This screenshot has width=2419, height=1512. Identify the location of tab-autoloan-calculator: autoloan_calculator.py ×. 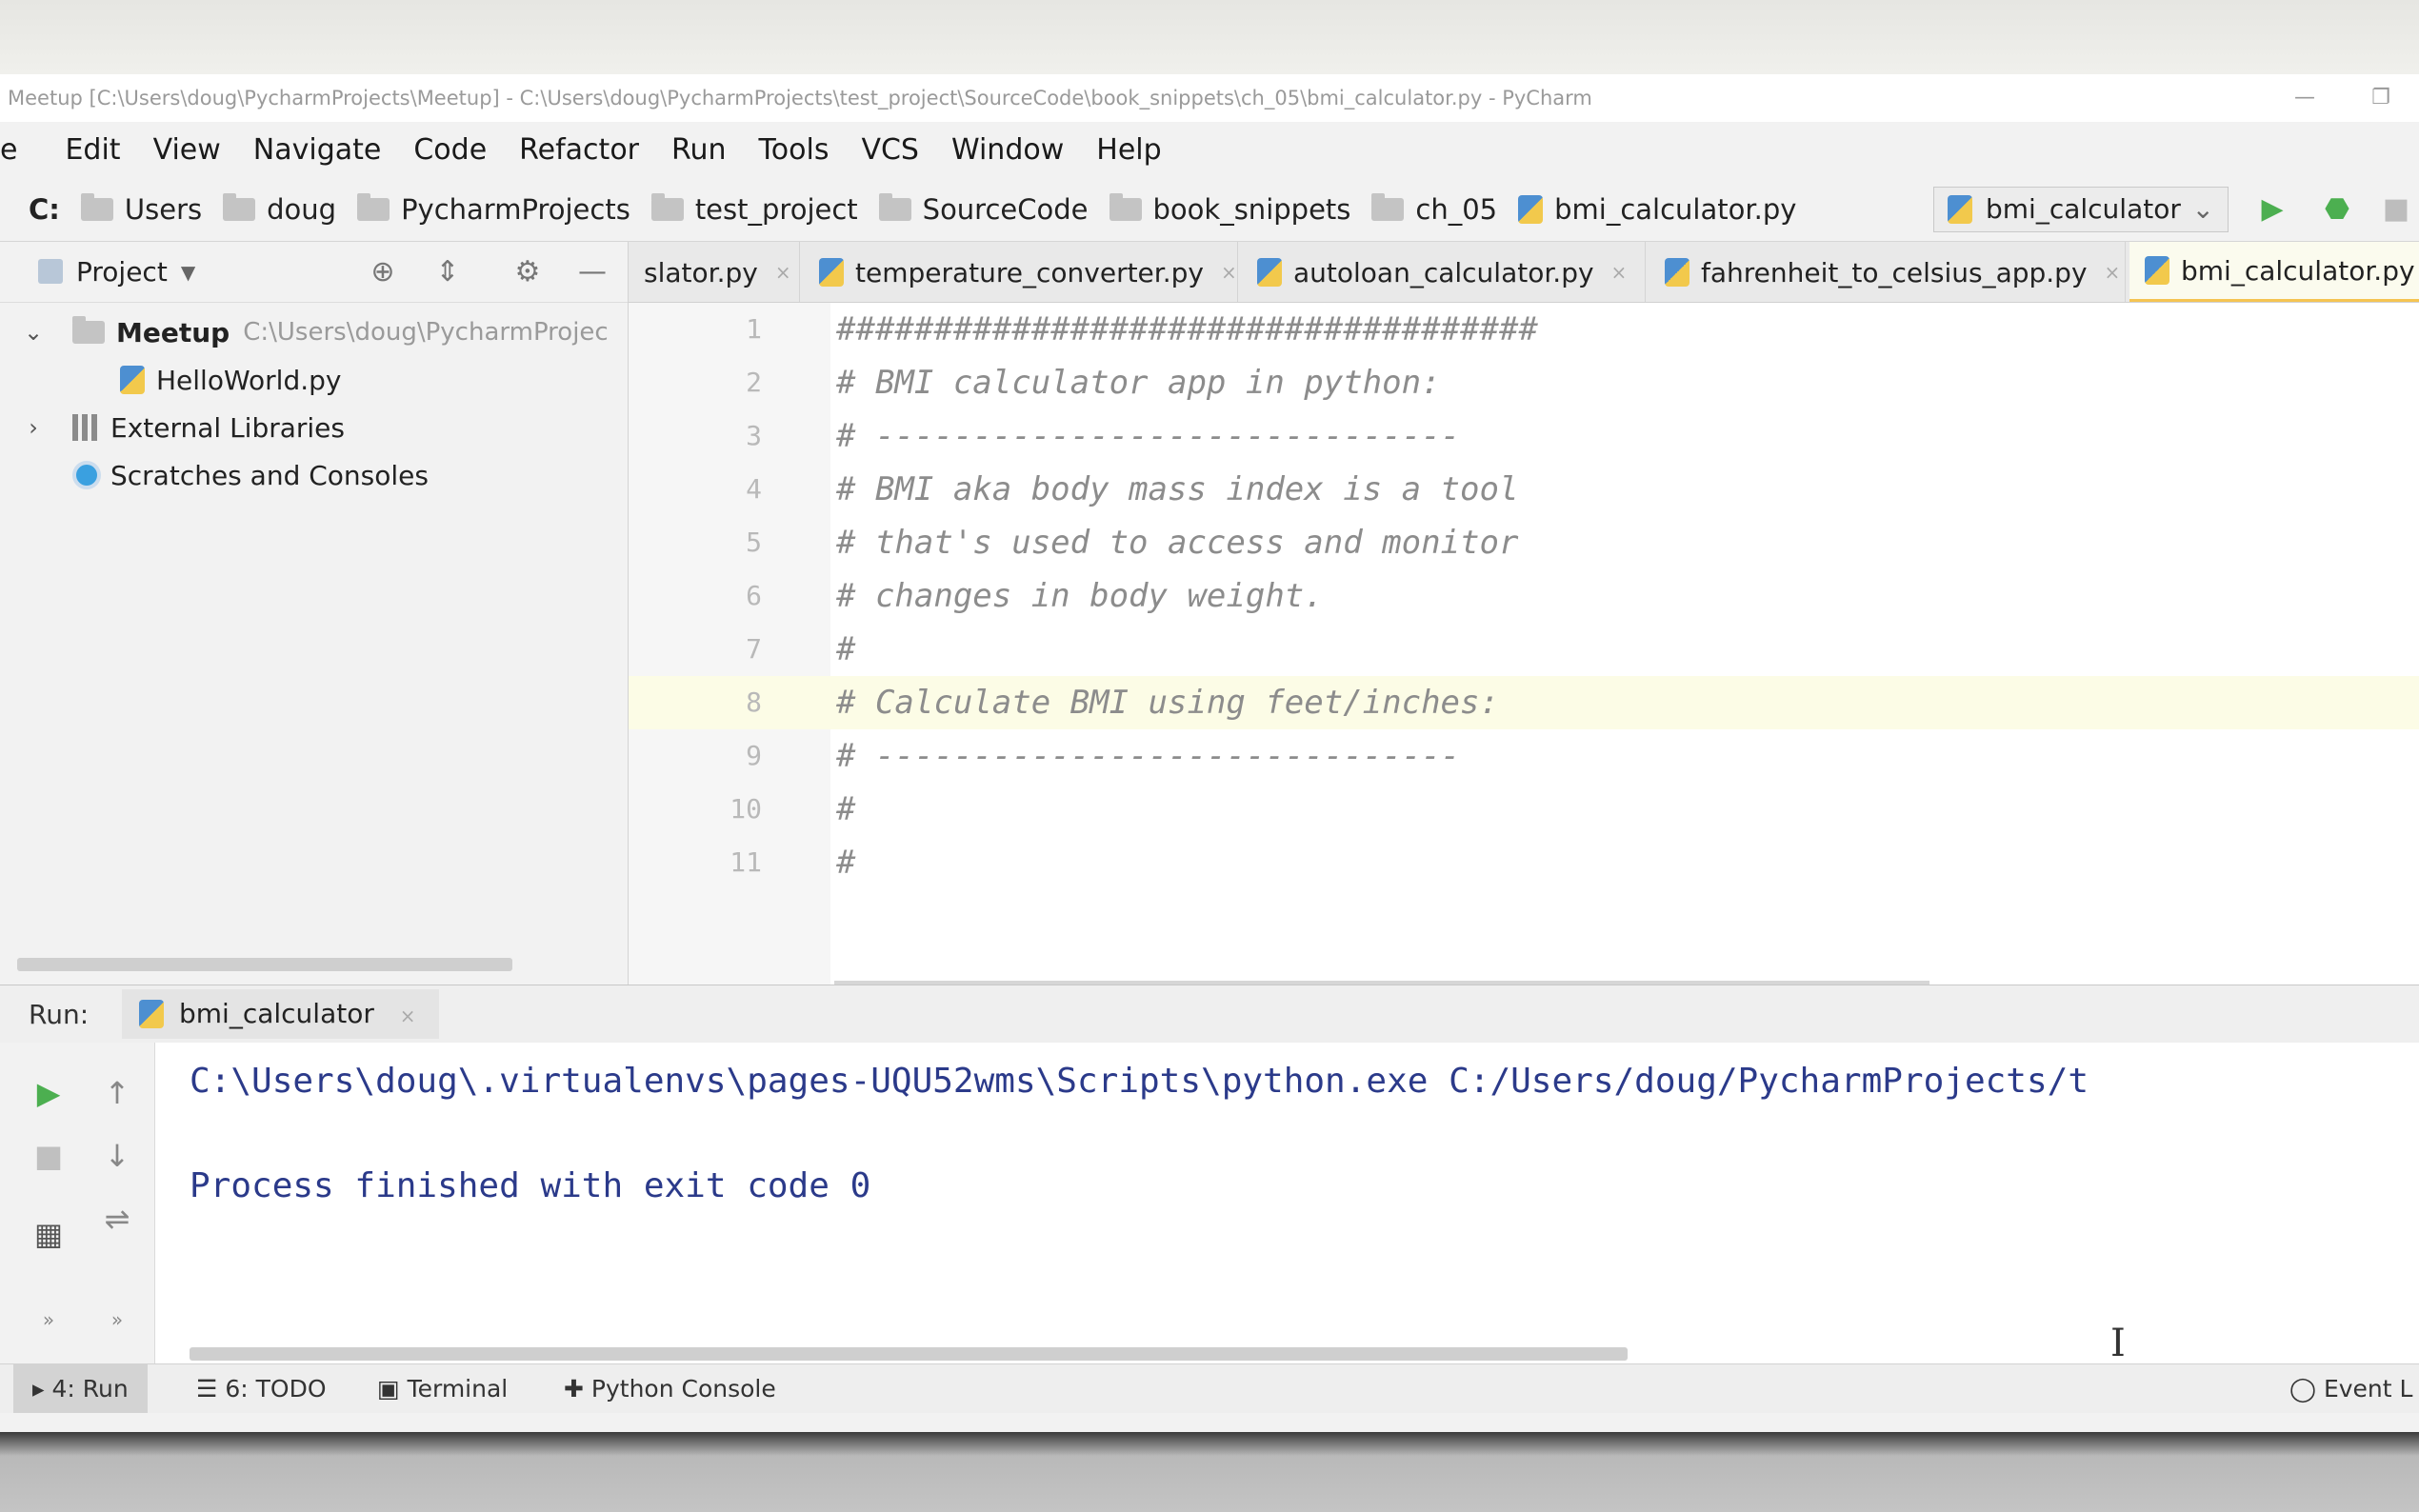
(1444, 272).